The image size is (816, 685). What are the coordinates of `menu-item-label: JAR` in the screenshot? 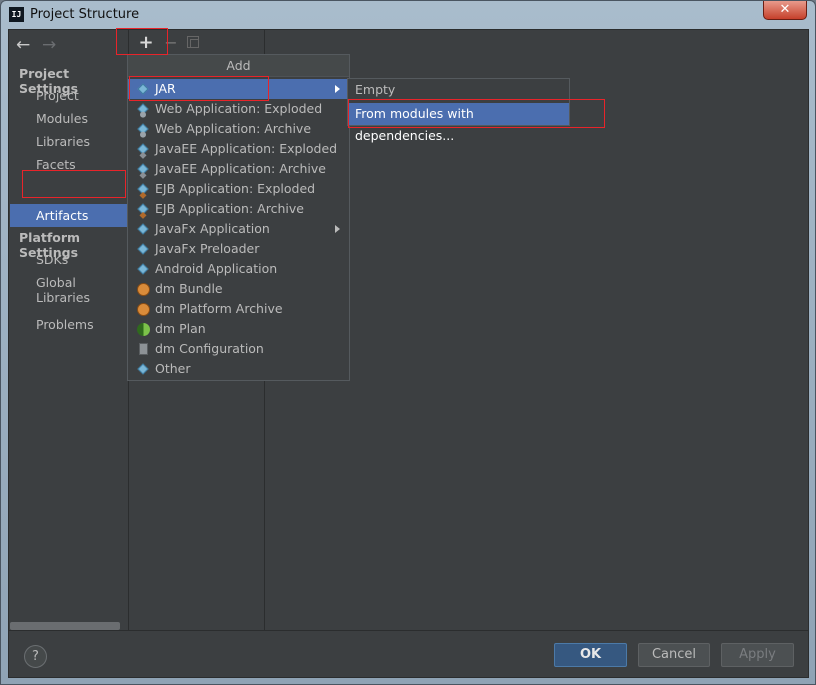 It's located at (165, 88).